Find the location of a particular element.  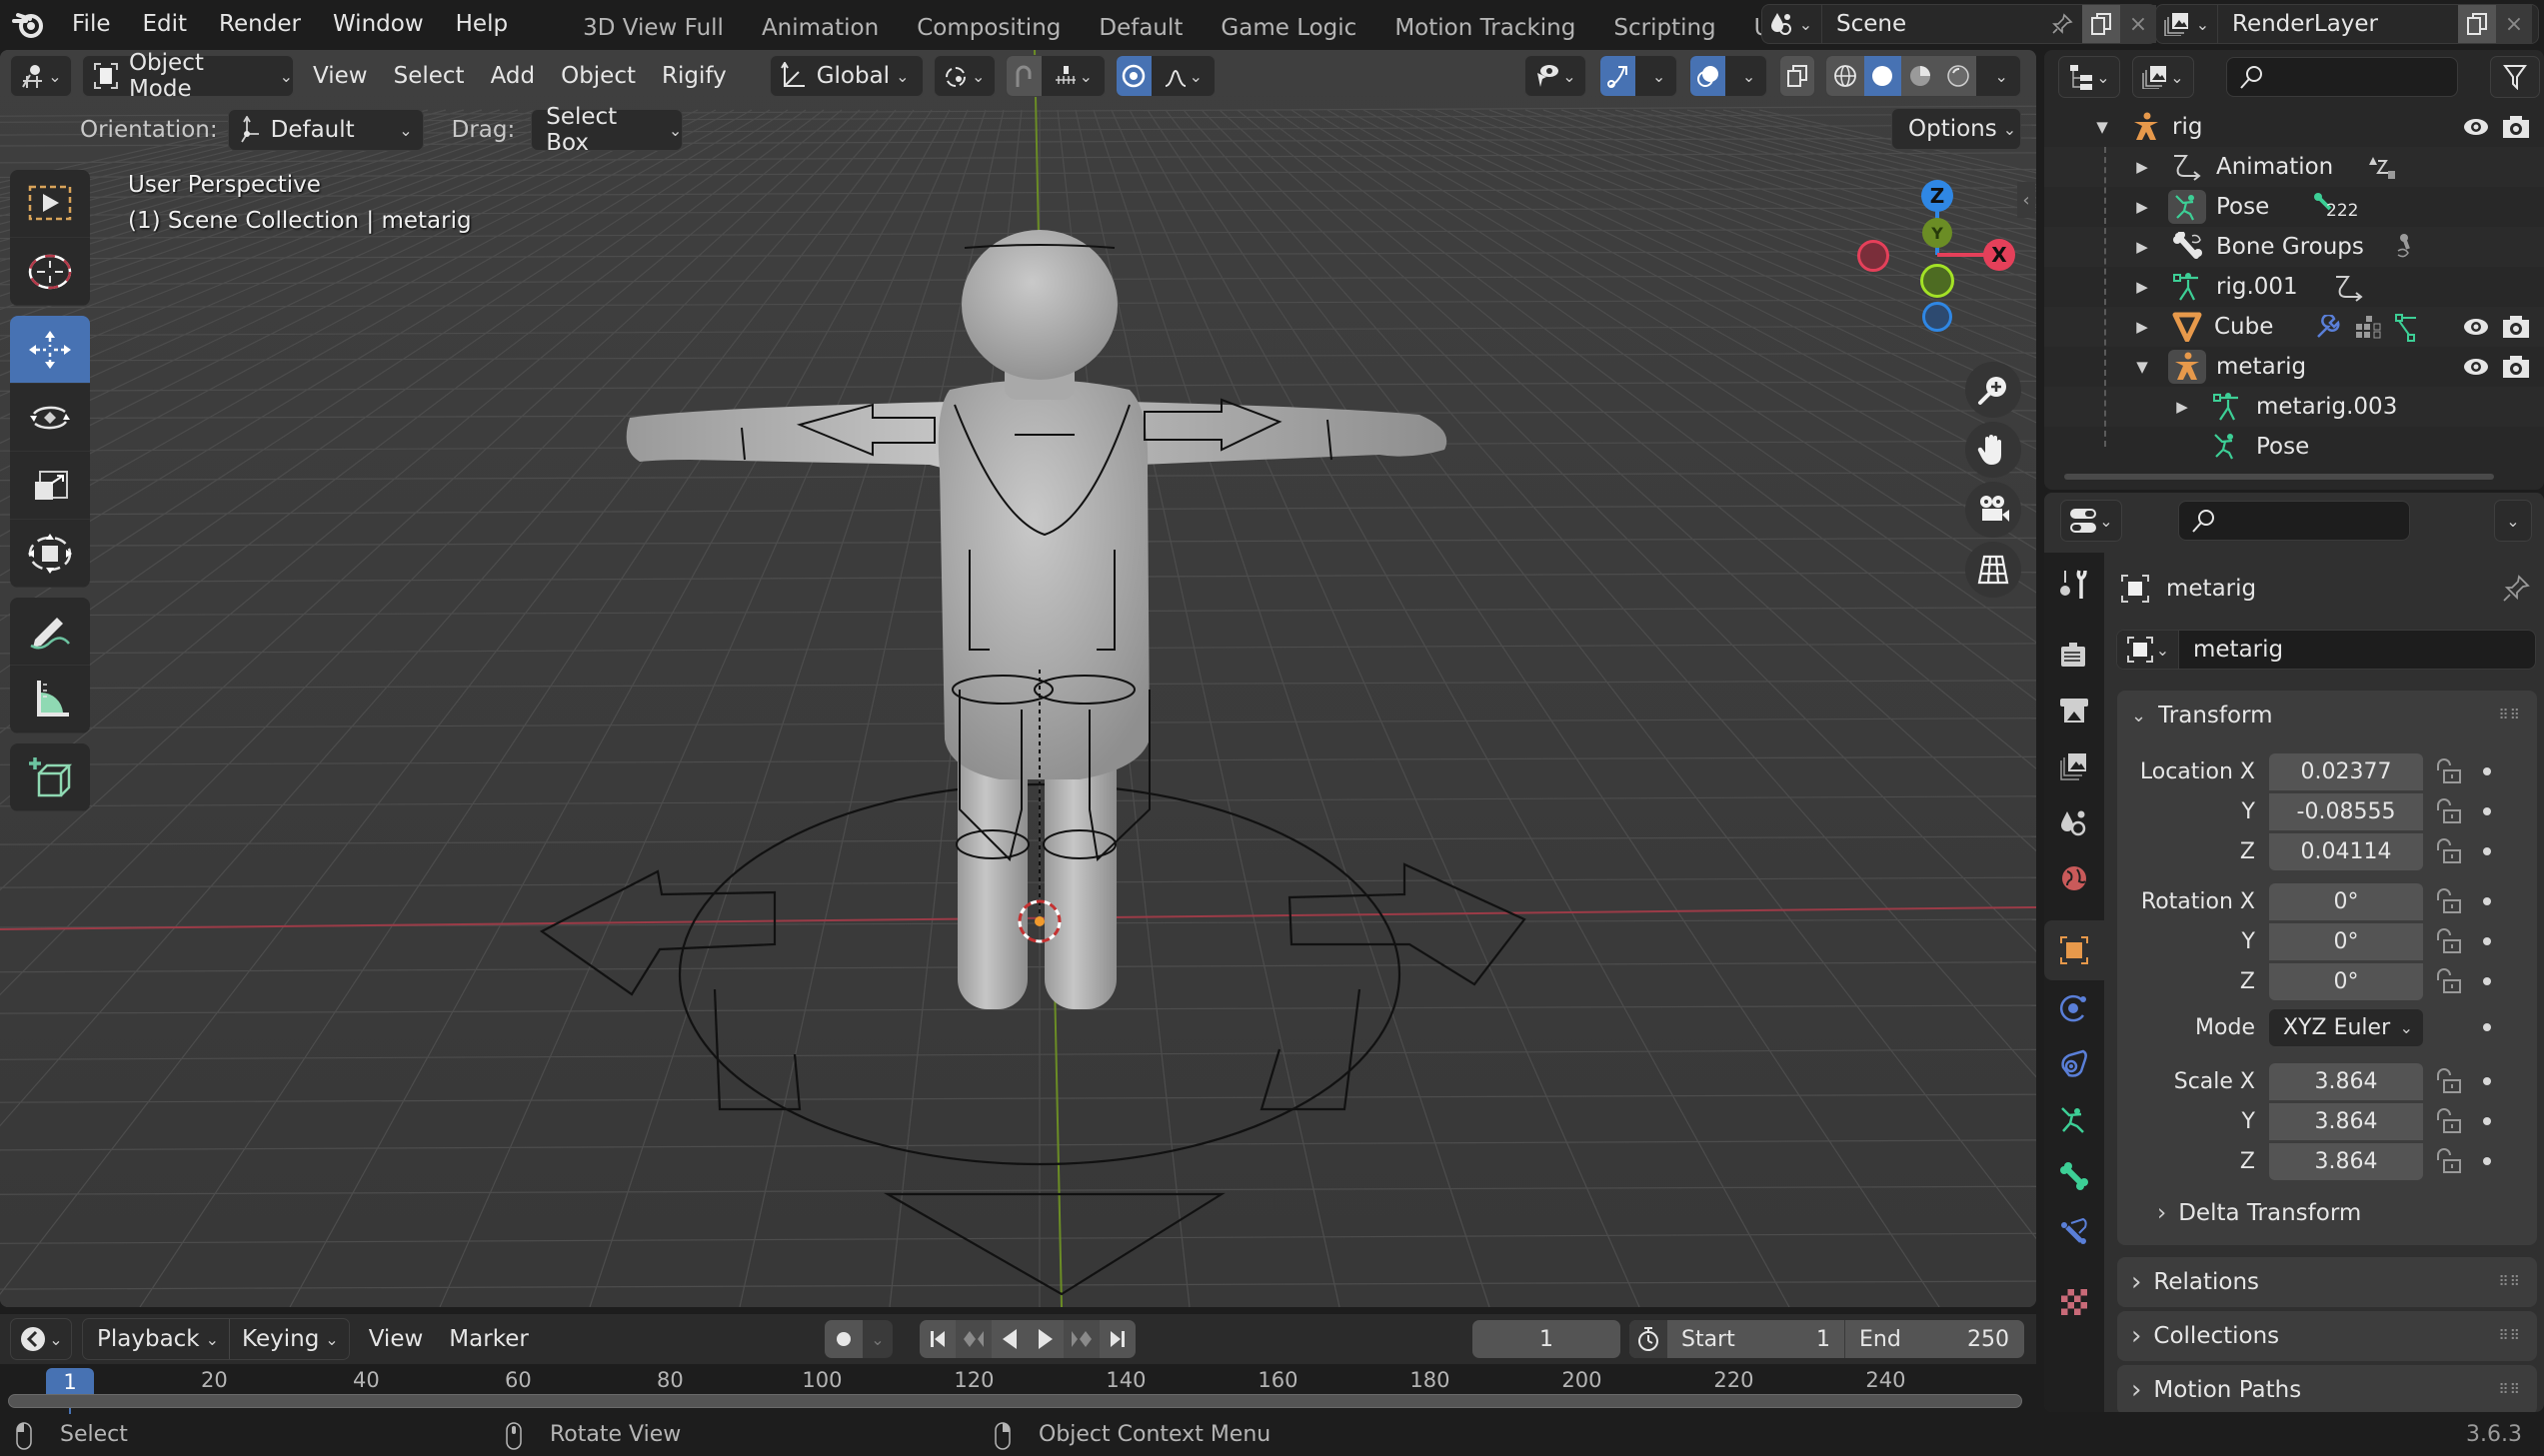

tool-transform is located at coordinates (50, 554).